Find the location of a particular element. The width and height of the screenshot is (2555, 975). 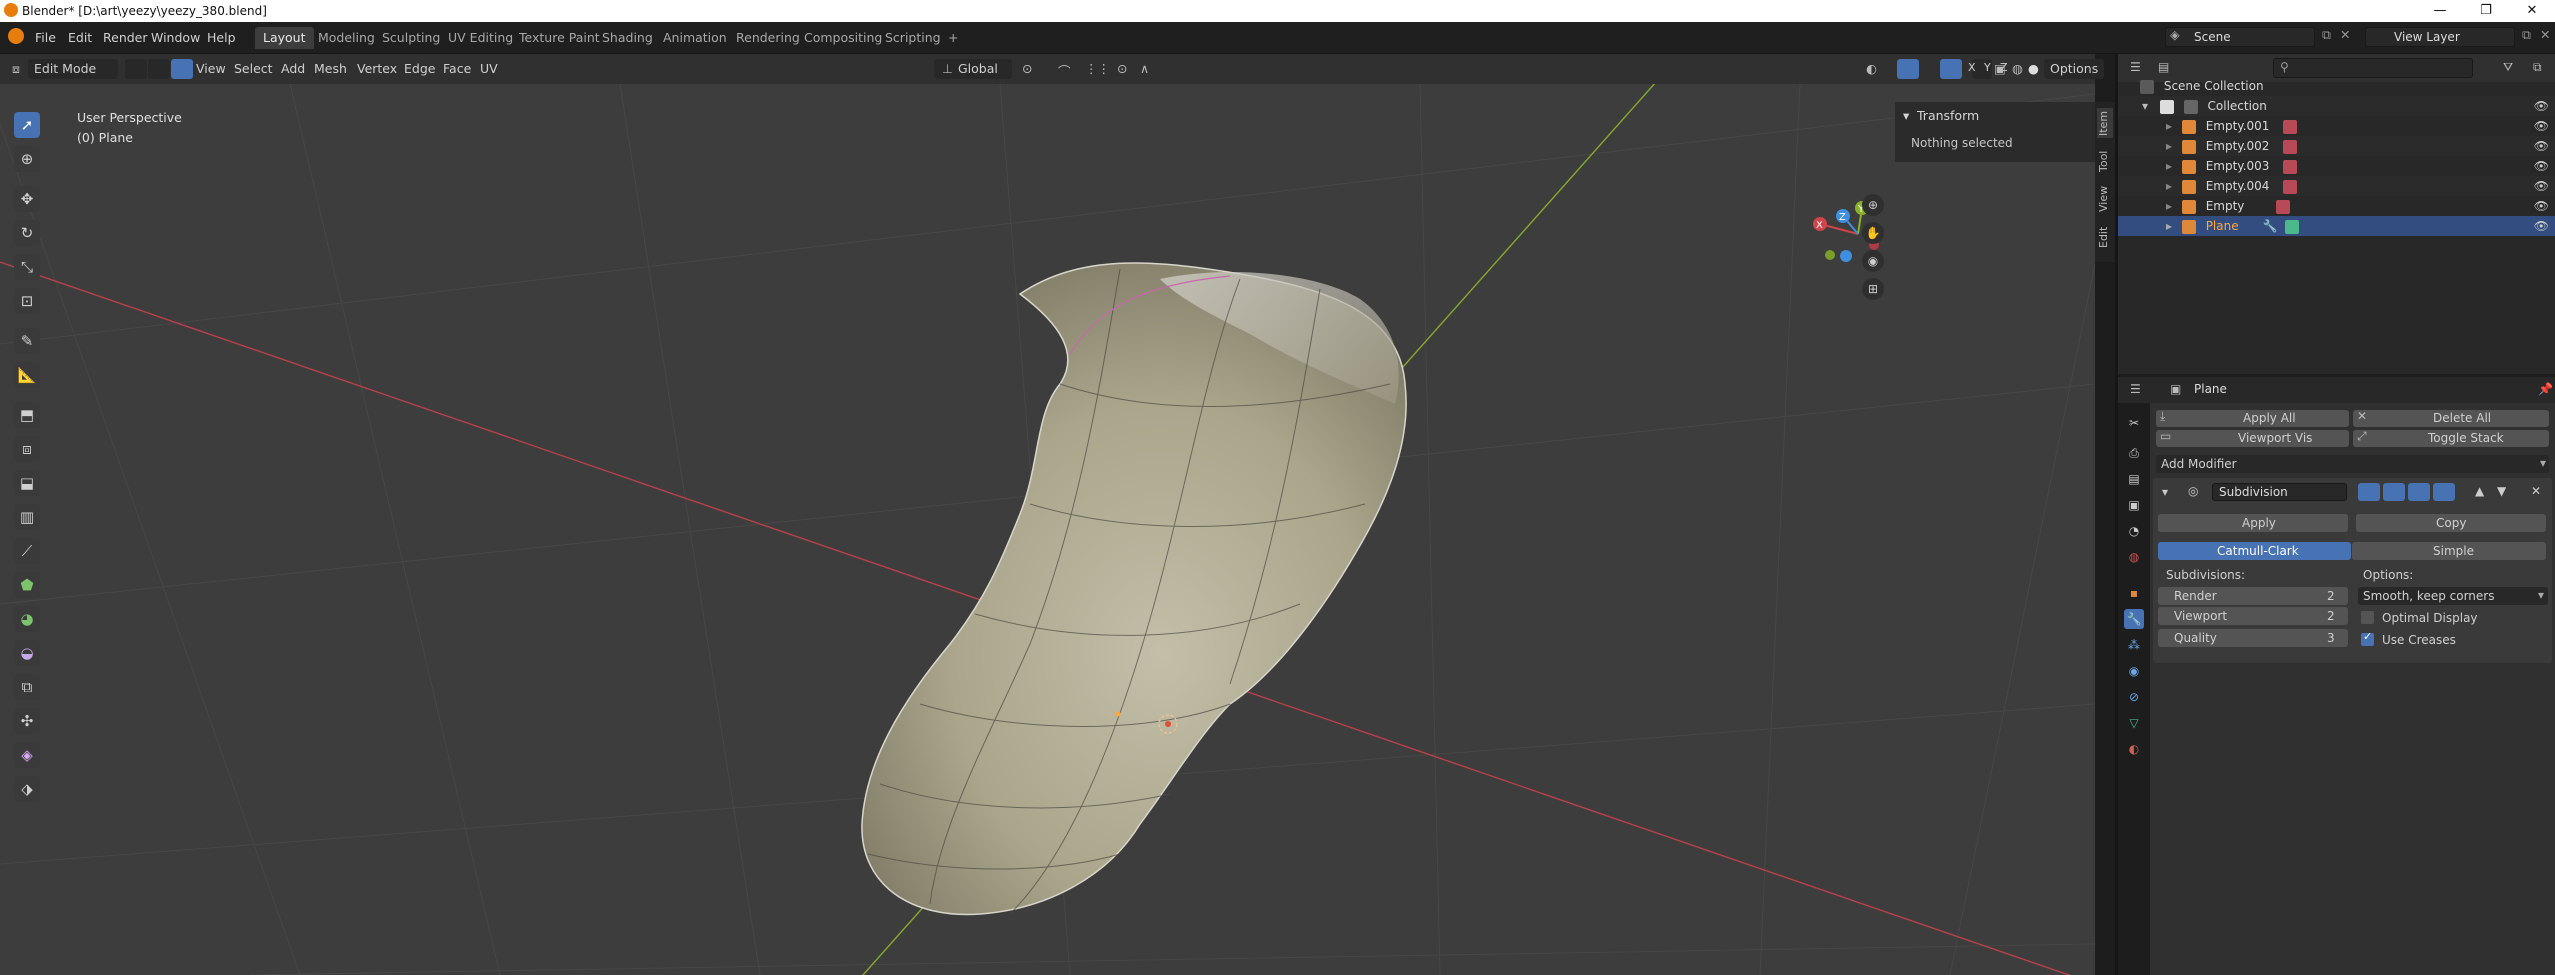

knife-tool-icon: ⟋ is located at coordinates (27, 551).